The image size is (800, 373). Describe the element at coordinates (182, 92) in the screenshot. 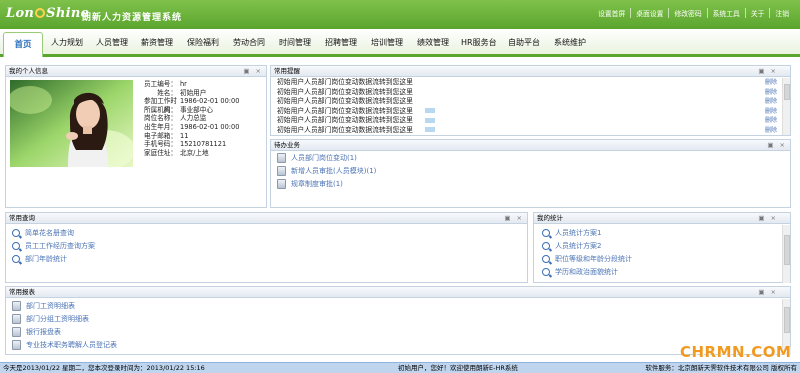

I see `field-name: 姓名： 初始用户` at that location.